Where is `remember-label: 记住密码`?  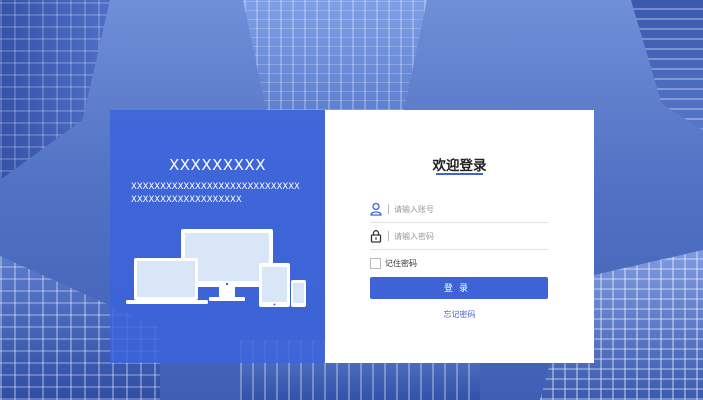
remember-label: 记住密码 is located at coordinates (401, 263).